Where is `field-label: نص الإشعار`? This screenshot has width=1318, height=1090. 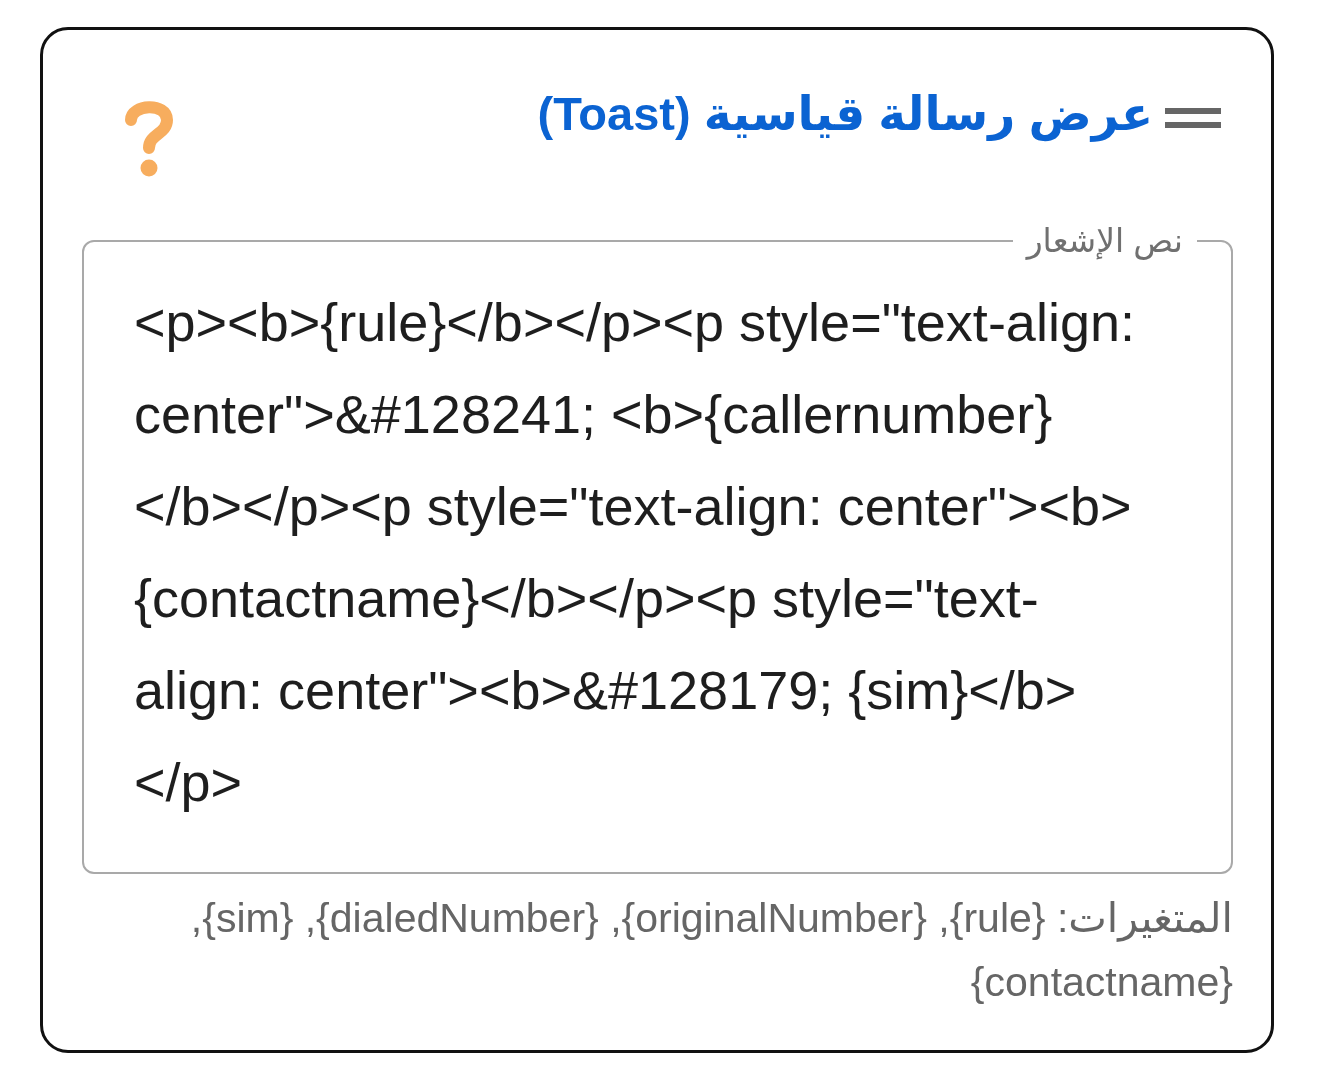 field-label: نص الإشعار is located at coordinates (1104, 241).